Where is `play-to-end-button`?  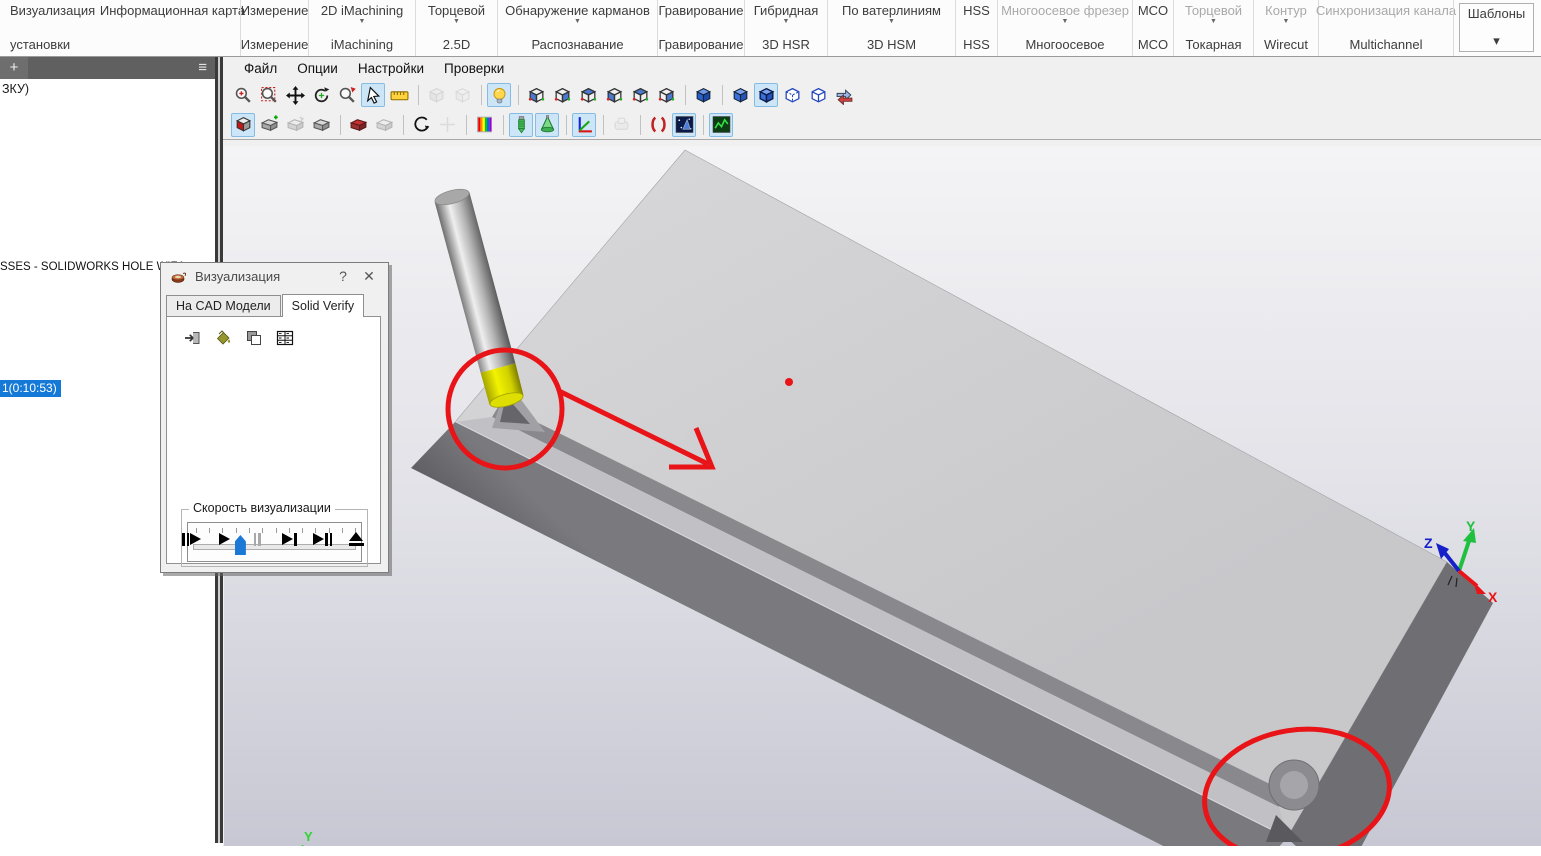 play-to-end-button is located at coordinates (290, 539).